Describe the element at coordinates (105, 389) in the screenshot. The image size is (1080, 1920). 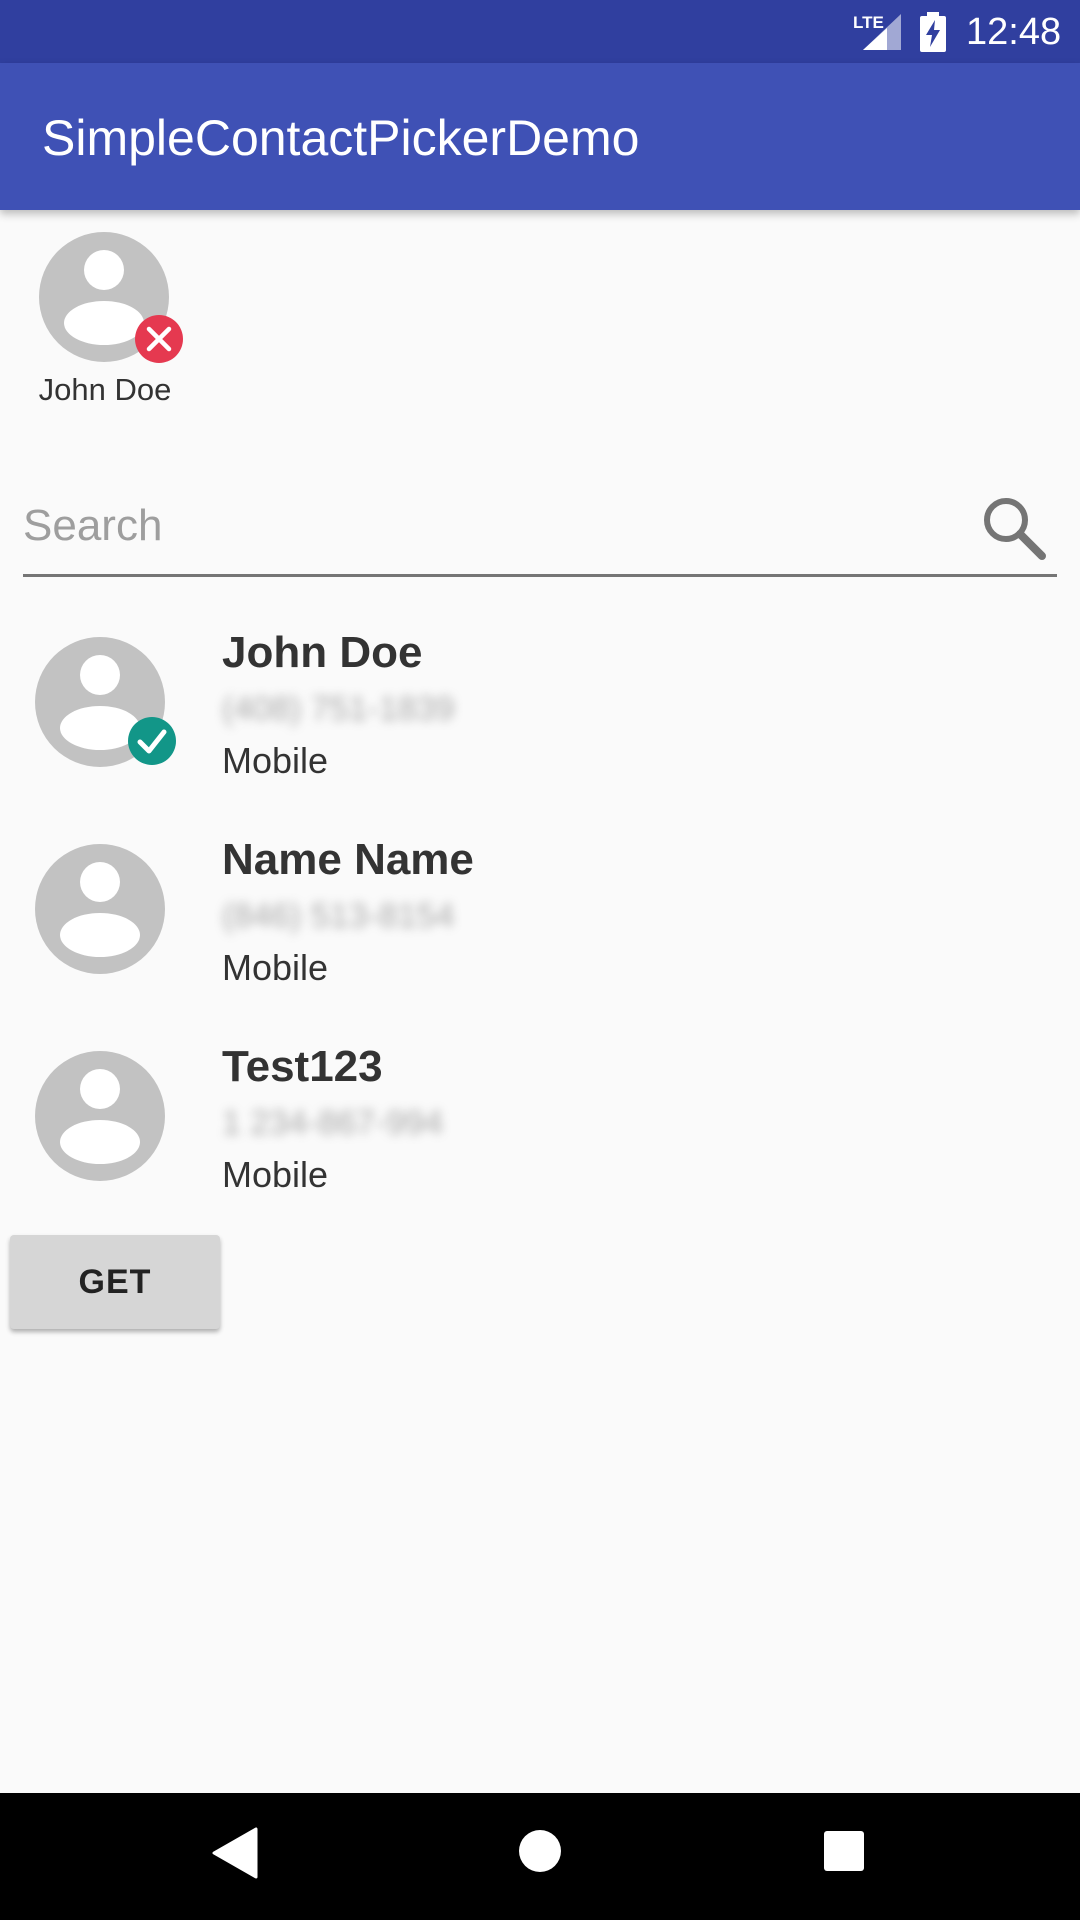
I see `selected-contact-name: John Doe` at that location.